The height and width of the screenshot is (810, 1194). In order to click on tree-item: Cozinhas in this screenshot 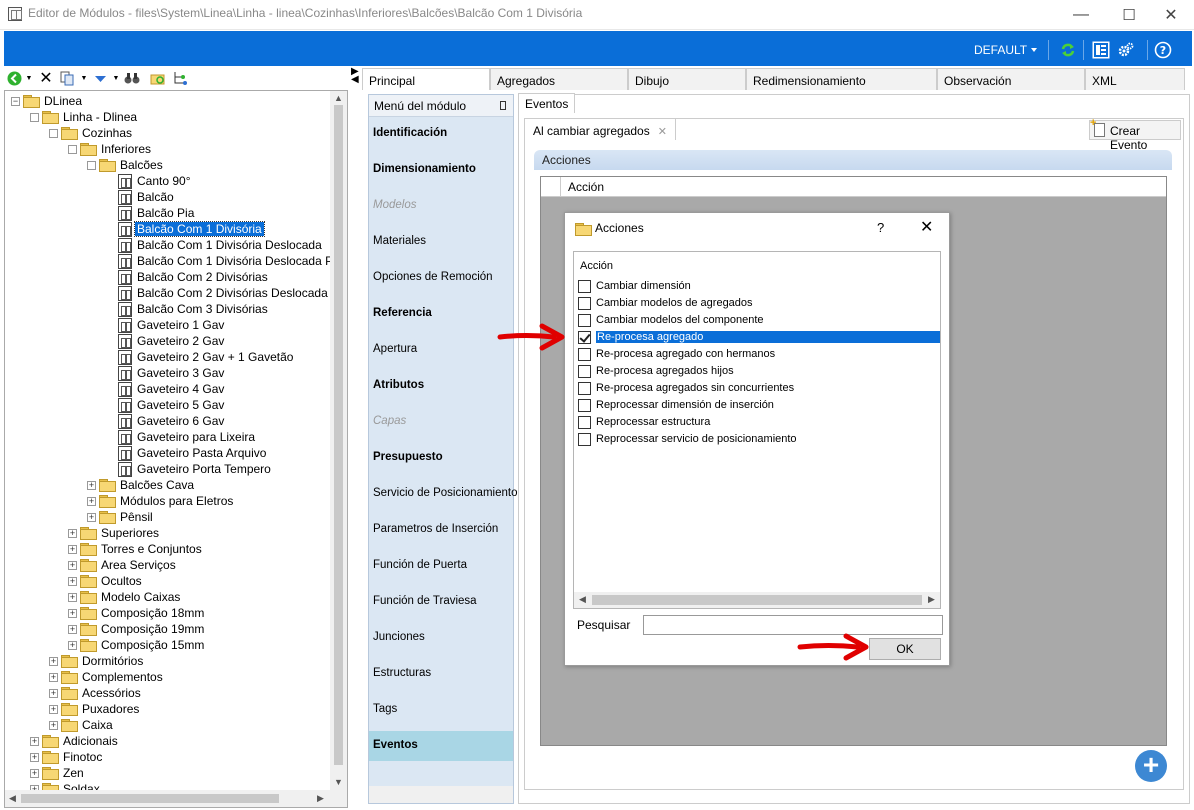, I will do `click(91, 133)`.